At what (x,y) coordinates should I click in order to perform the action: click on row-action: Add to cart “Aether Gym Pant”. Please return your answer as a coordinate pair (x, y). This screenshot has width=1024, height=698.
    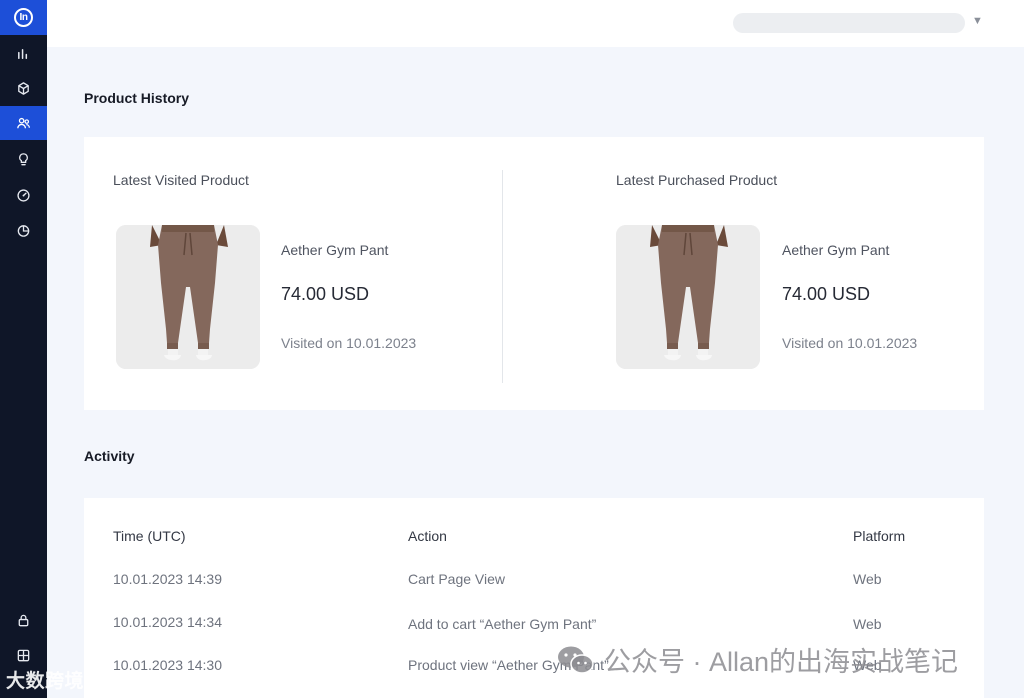
    Looking at the image, I should click on (502, 624).